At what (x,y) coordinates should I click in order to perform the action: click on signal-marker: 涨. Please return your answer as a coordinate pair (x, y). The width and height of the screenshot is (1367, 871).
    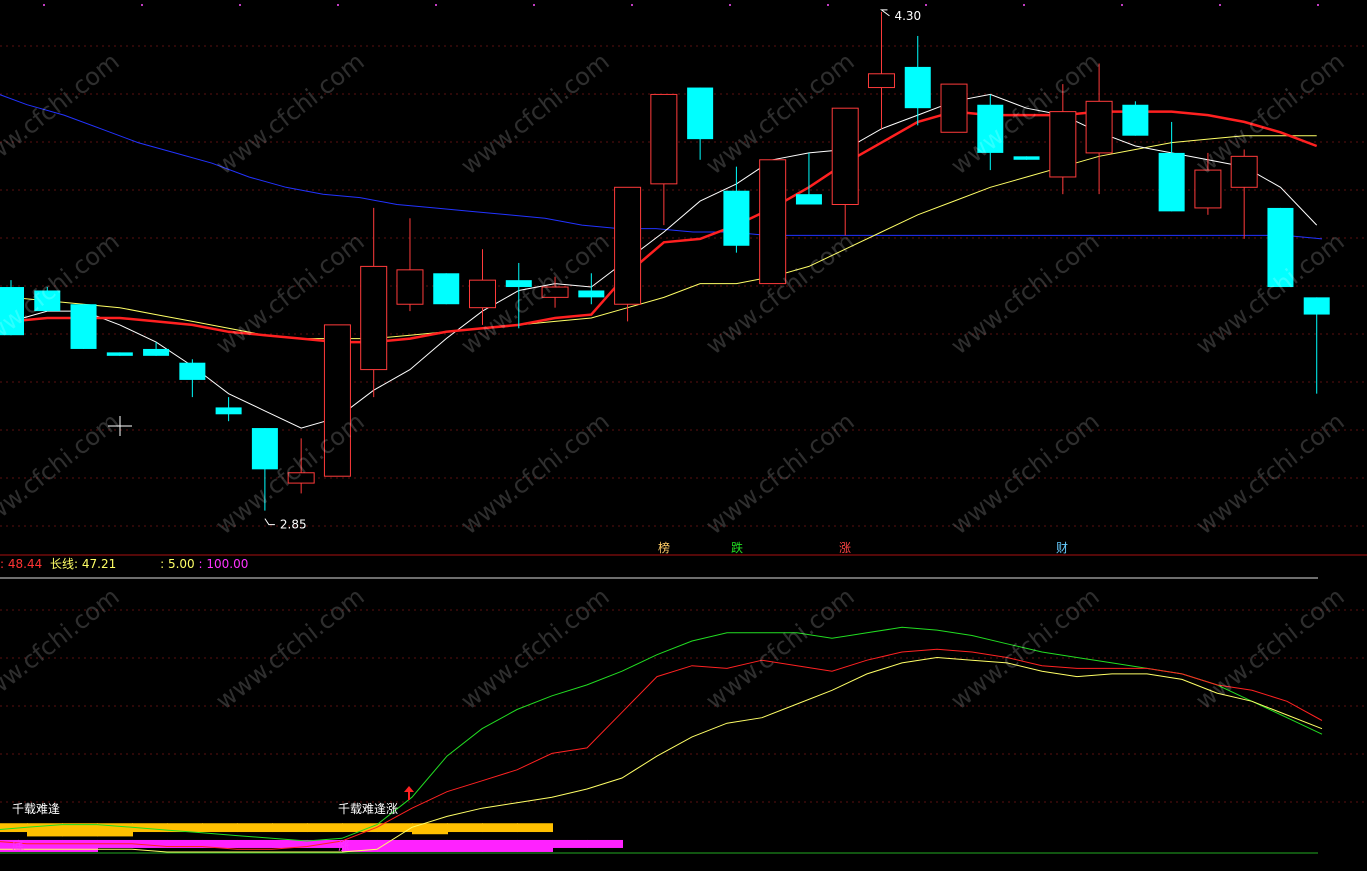
    Looking at the image, I should click on (845, 547).